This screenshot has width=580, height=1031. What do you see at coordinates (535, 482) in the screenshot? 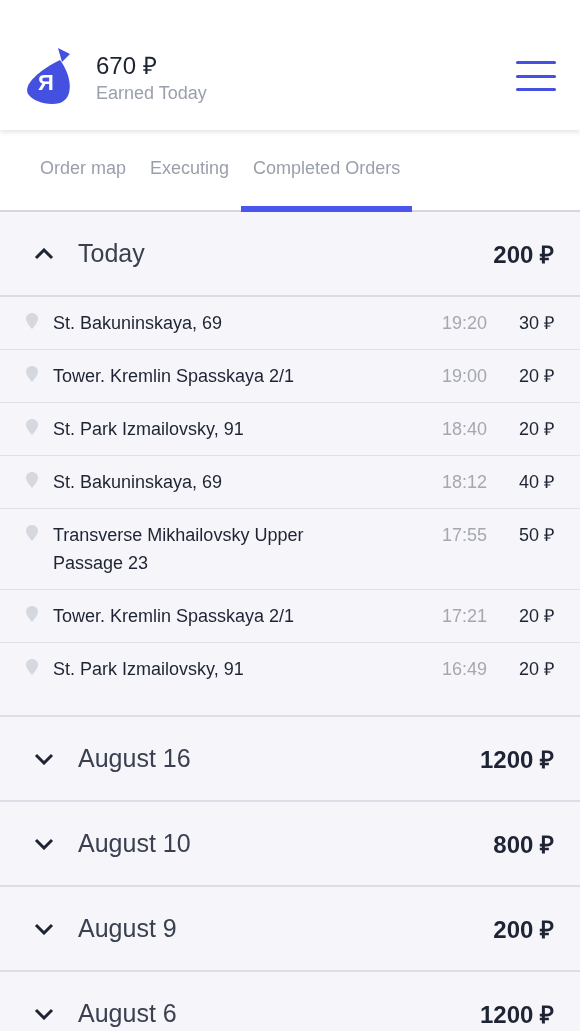
I see `order-price: 40 ₽` at bounding box center [535, 482].